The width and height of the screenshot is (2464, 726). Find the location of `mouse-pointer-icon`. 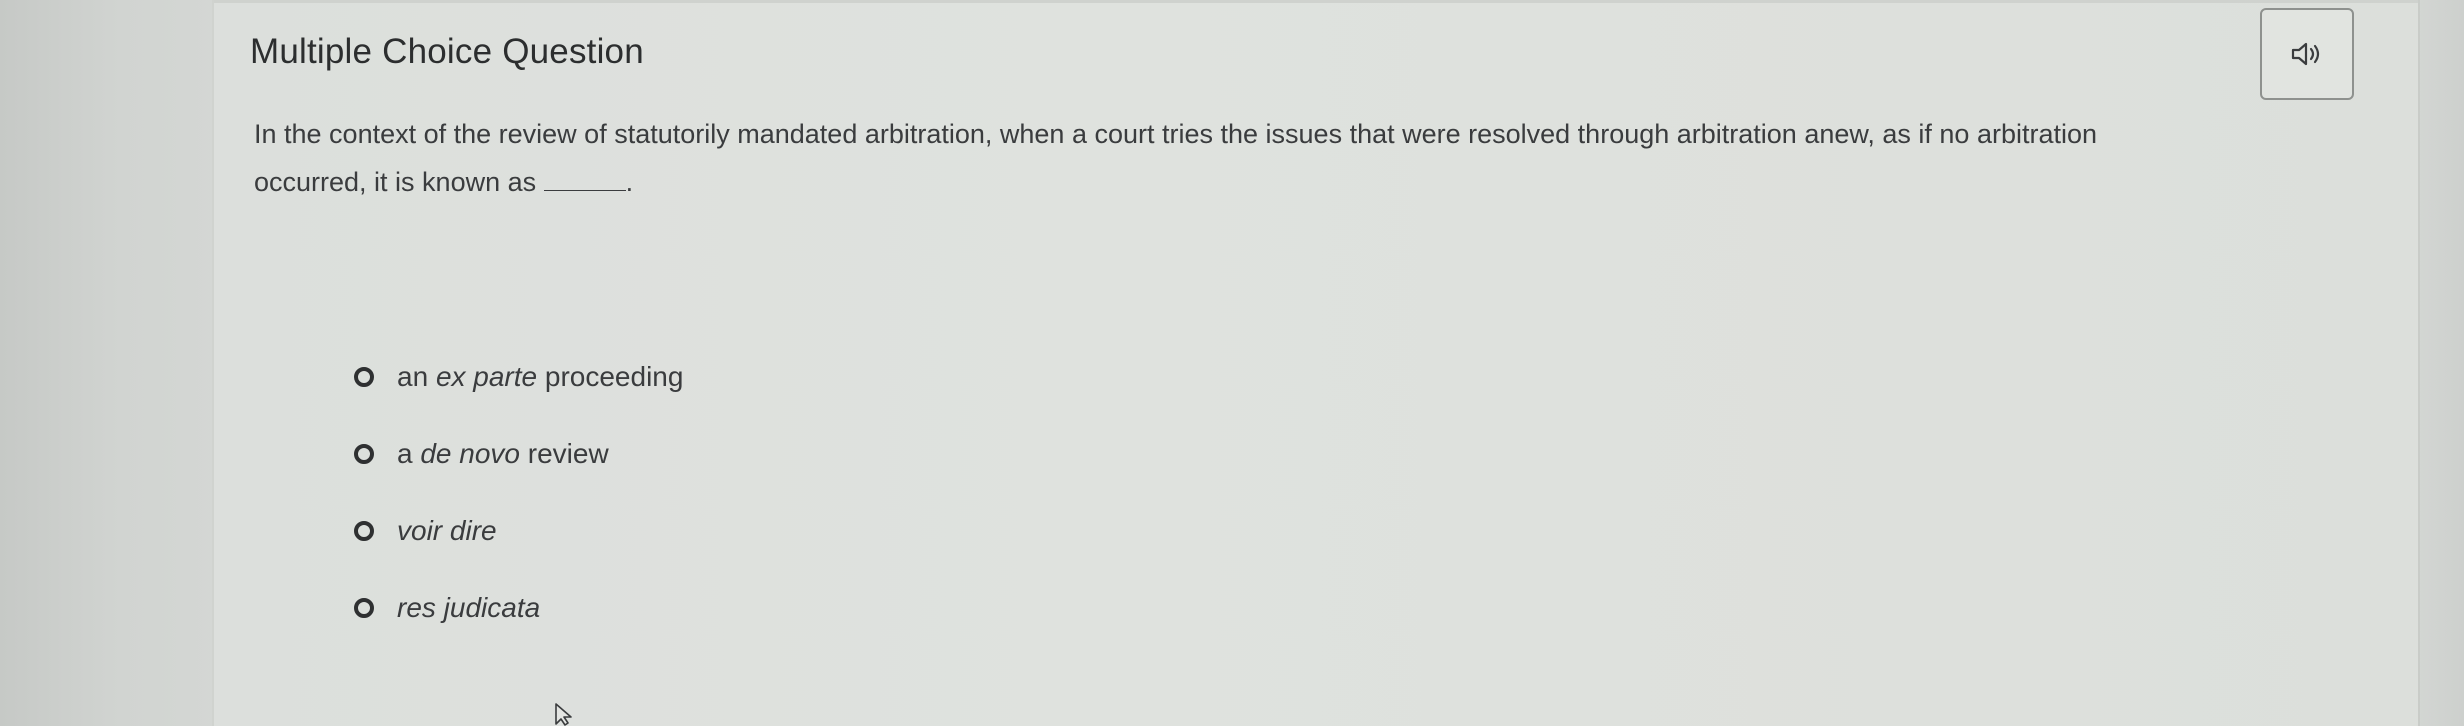

mouse-pointer-icon is located at coordinates (563, 714).